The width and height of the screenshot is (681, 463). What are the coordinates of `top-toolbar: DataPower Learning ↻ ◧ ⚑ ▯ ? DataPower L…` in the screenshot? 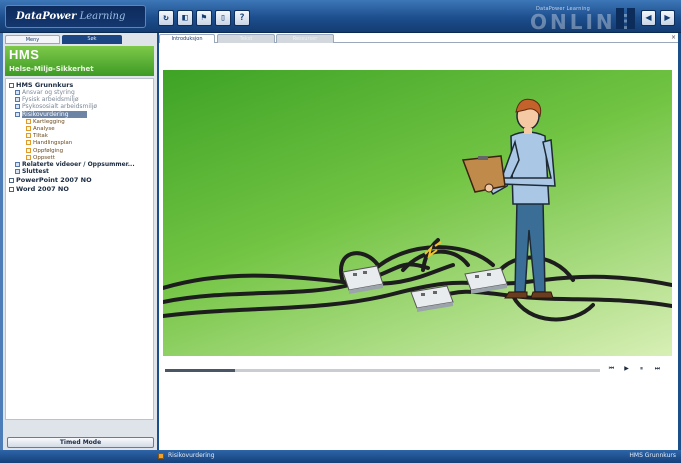 It's located at (340, 17).